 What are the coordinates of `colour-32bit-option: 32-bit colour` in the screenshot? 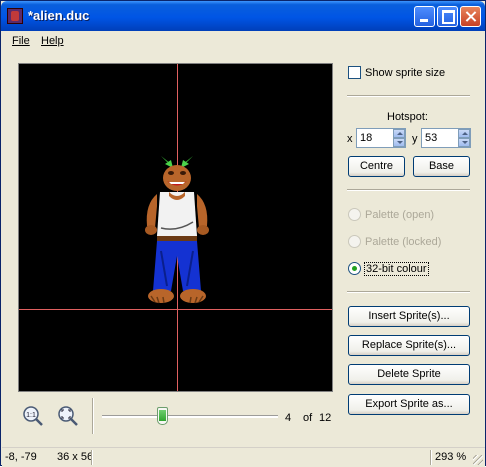 It's located at (388, 268).